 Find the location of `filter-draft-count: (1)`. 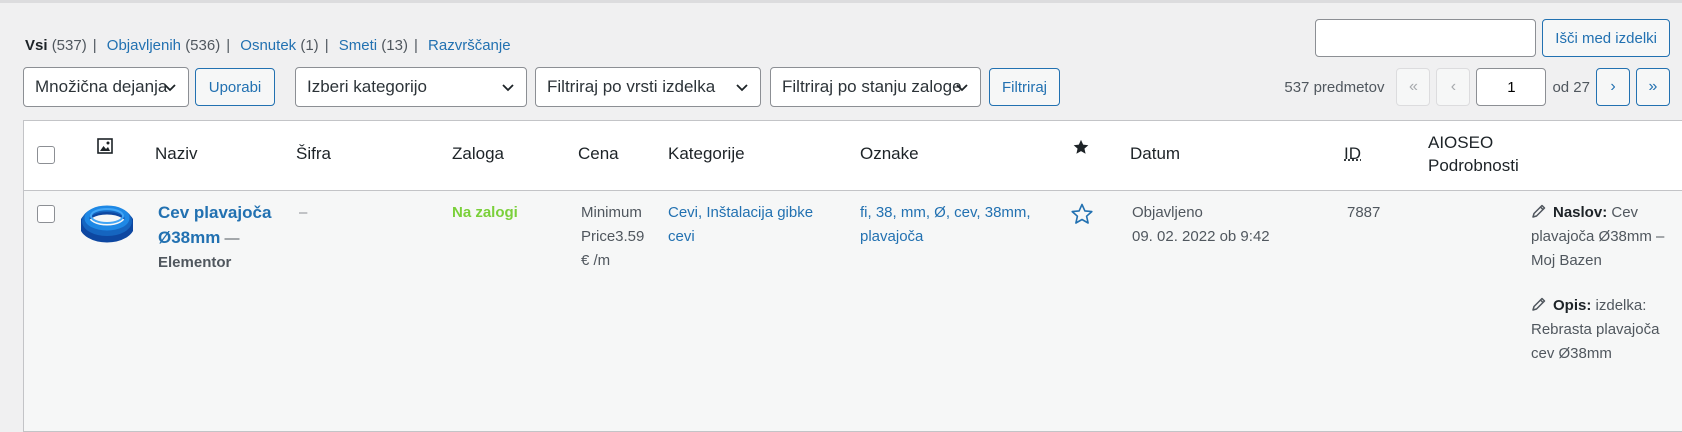

filter-draft-count: (1) is located at coordinates (309, 45).